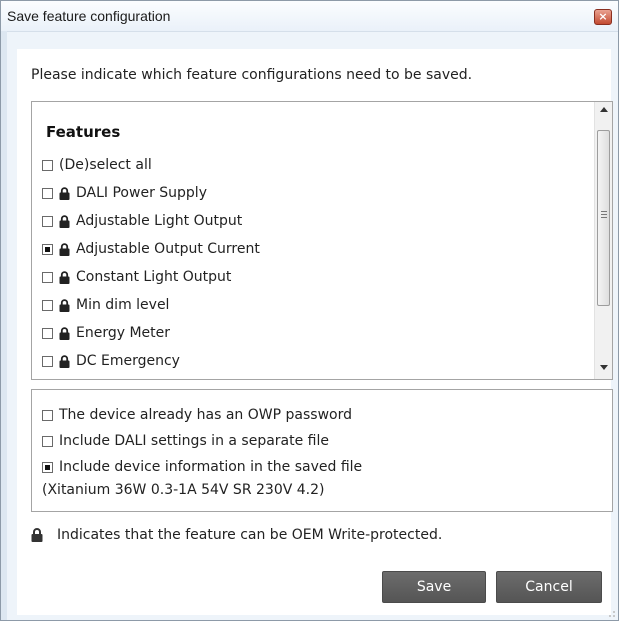 This screenshot has width=619, height=621. What do you see at coordinates (128, 361) in the screenshot?
I see `feature-label: DC Emergency` at bounding box center [128, 361].